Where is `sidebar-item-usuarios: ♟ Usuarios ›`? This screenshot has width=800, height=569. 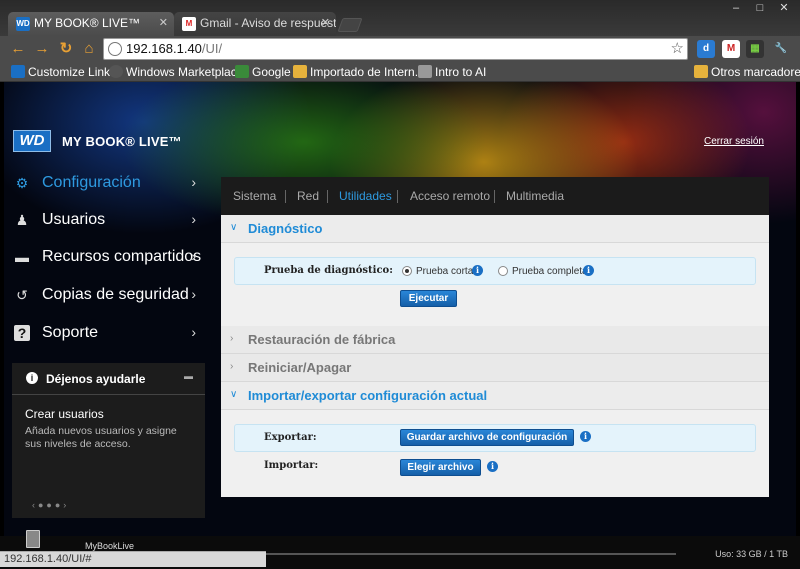
sidebar-item-usuarios: ♟ Usuarios › is located at coordinates (107, 222).